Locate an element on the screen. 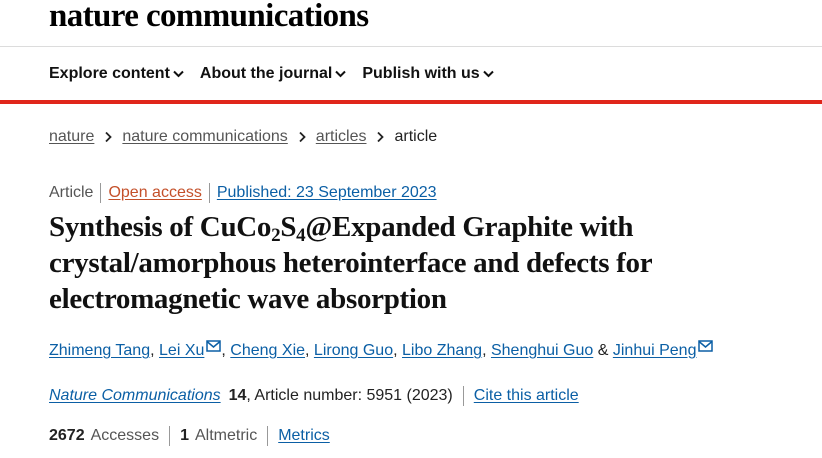  cite-this-article-link: Cite this article is located at coordinates (526, 396).